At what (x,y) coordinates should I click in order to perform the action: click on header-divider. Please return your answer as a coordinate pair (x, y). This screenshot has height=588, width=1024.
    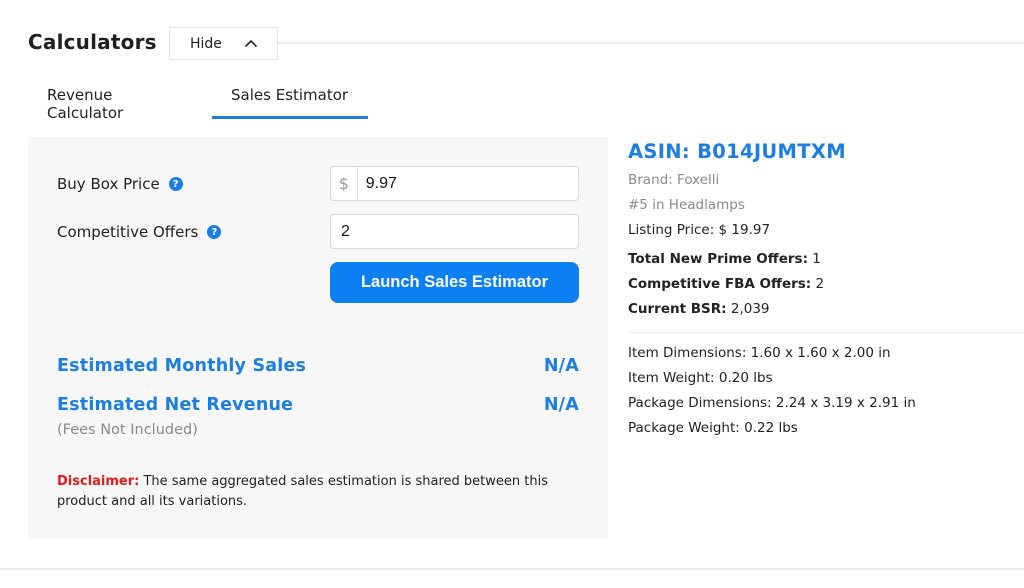
    Looking at the image, I should click on (651, 43).